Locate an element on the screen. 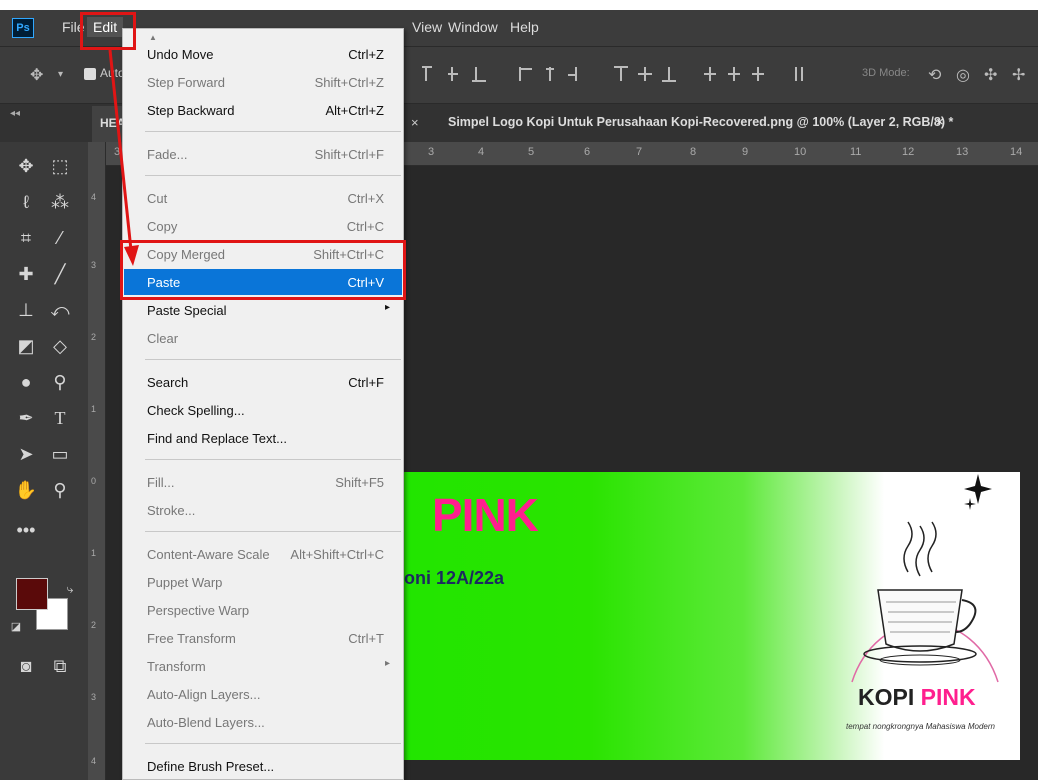  menu-item-paste-special: Paste Special ▸ is located at coordinates (263, 310).